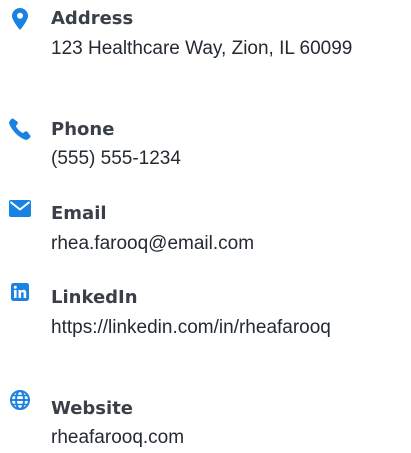 This screenshot has width=411, height=453. I want to click on linkedin-icon, so click(20, 292).